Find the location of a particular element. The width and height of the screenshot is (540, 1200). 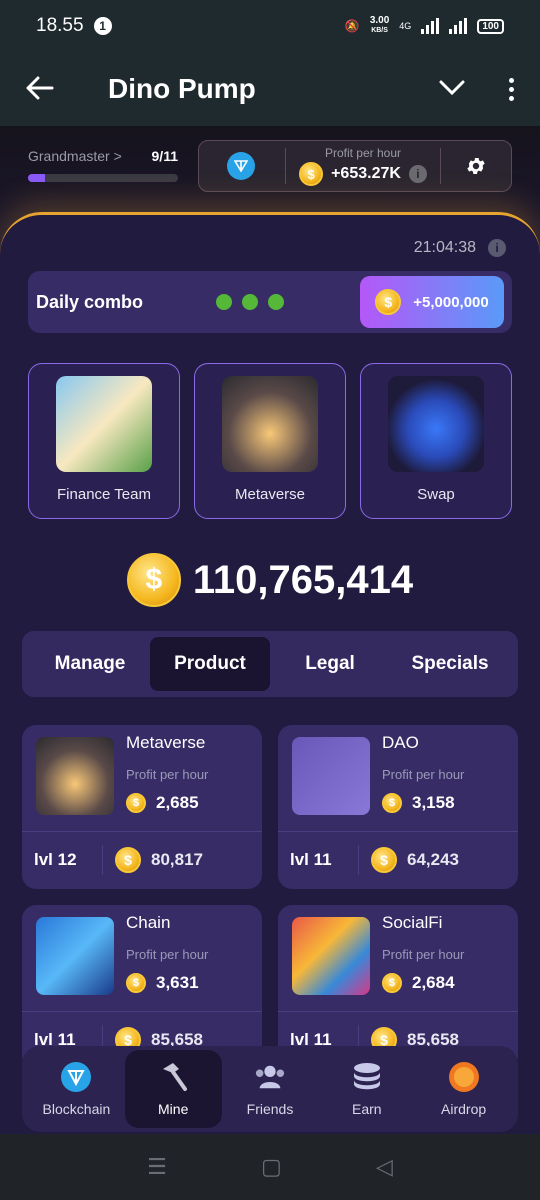

tab-product: Product is located at coordinates (210, 664).